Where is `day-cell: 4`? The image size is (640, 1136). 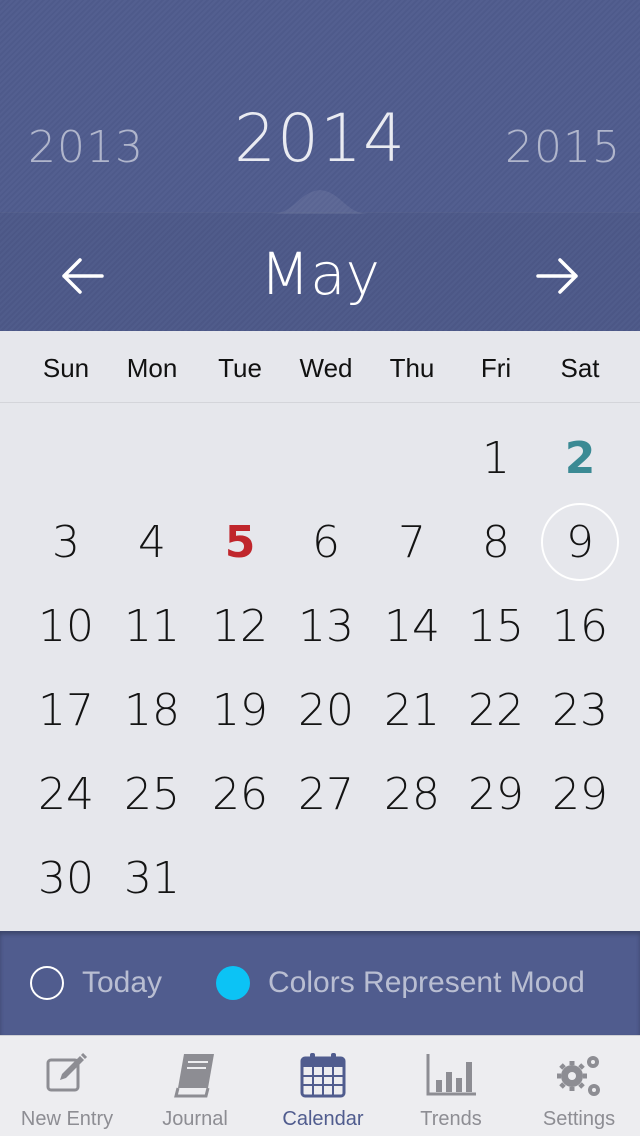 day-cell: 4 is located at coordinates (152, 542).